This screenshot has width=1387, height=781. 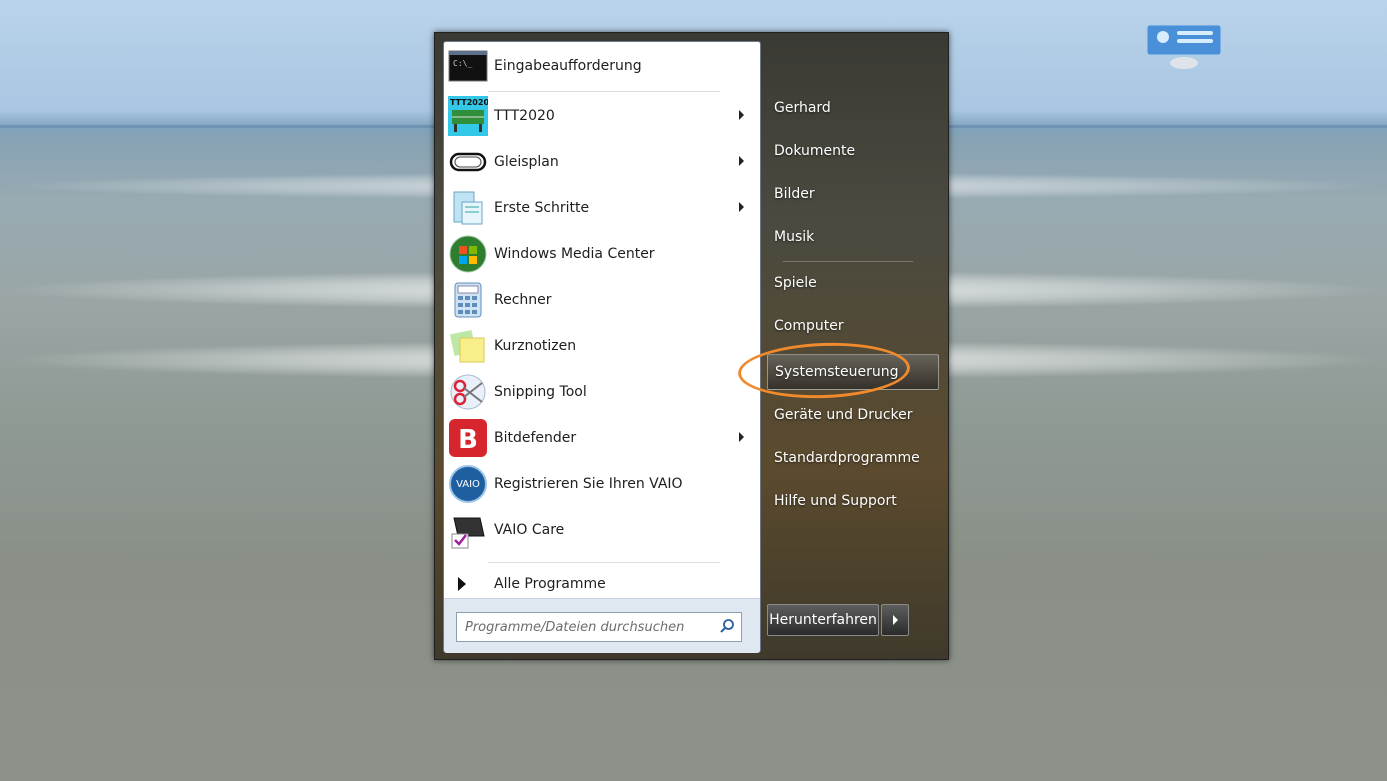 I want to click on program-label: Kurznotizen, so click(x=535, y=346).